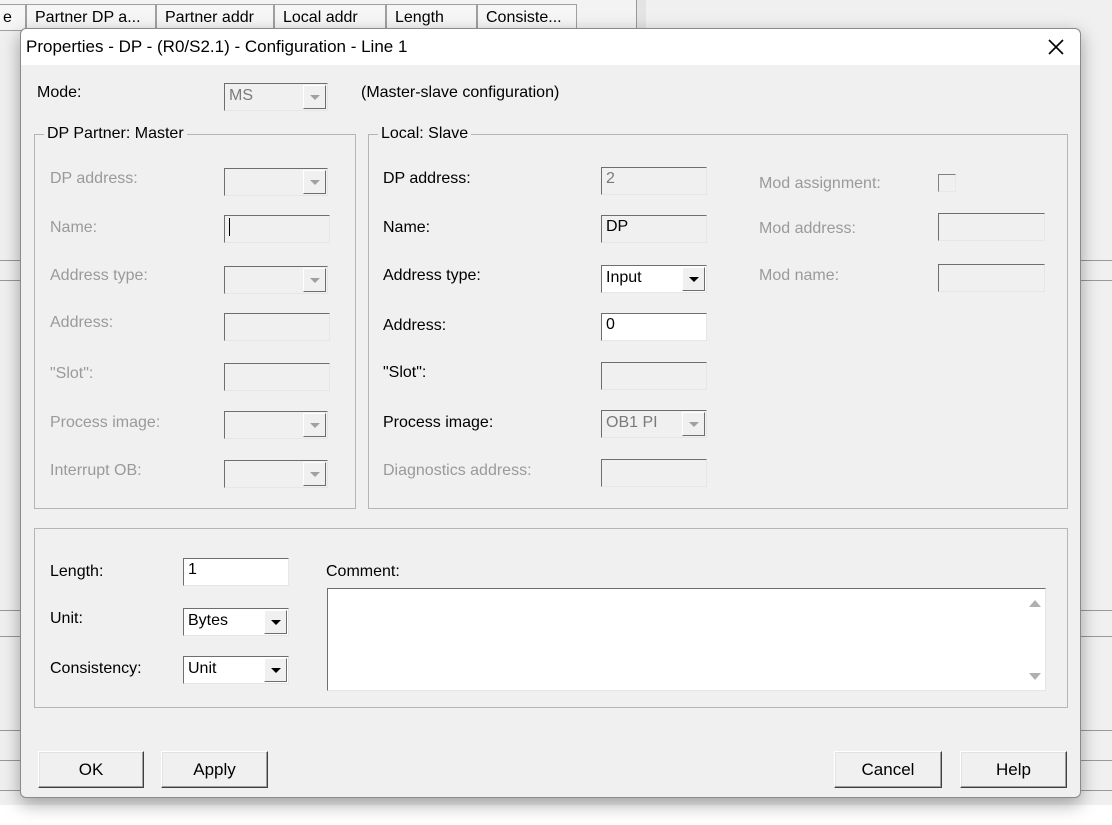 The width and height of the screenshot is (1112, 825). I want to click on local-name-field: DP, so click(654, 229).